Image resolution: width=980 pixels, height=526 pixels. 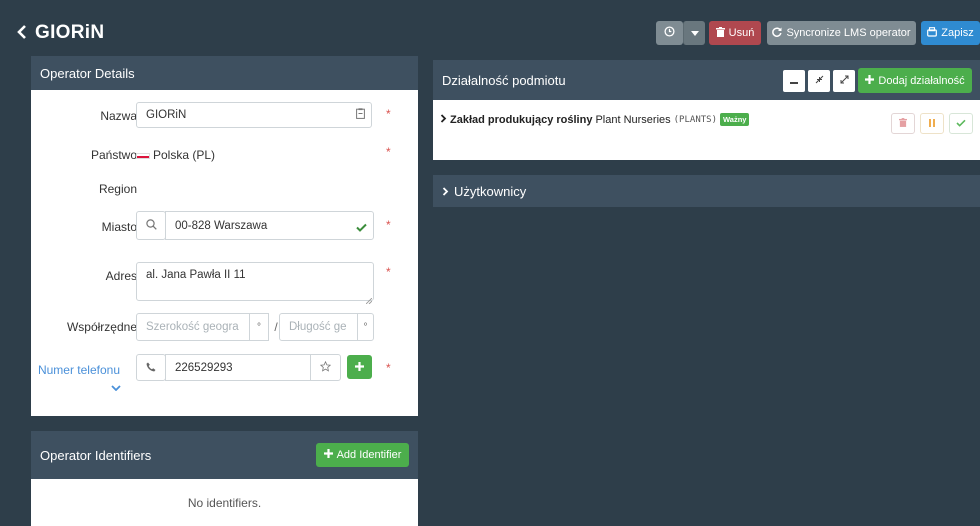 I want to click on save-label: Zapisz, so click(x=957, y=33).